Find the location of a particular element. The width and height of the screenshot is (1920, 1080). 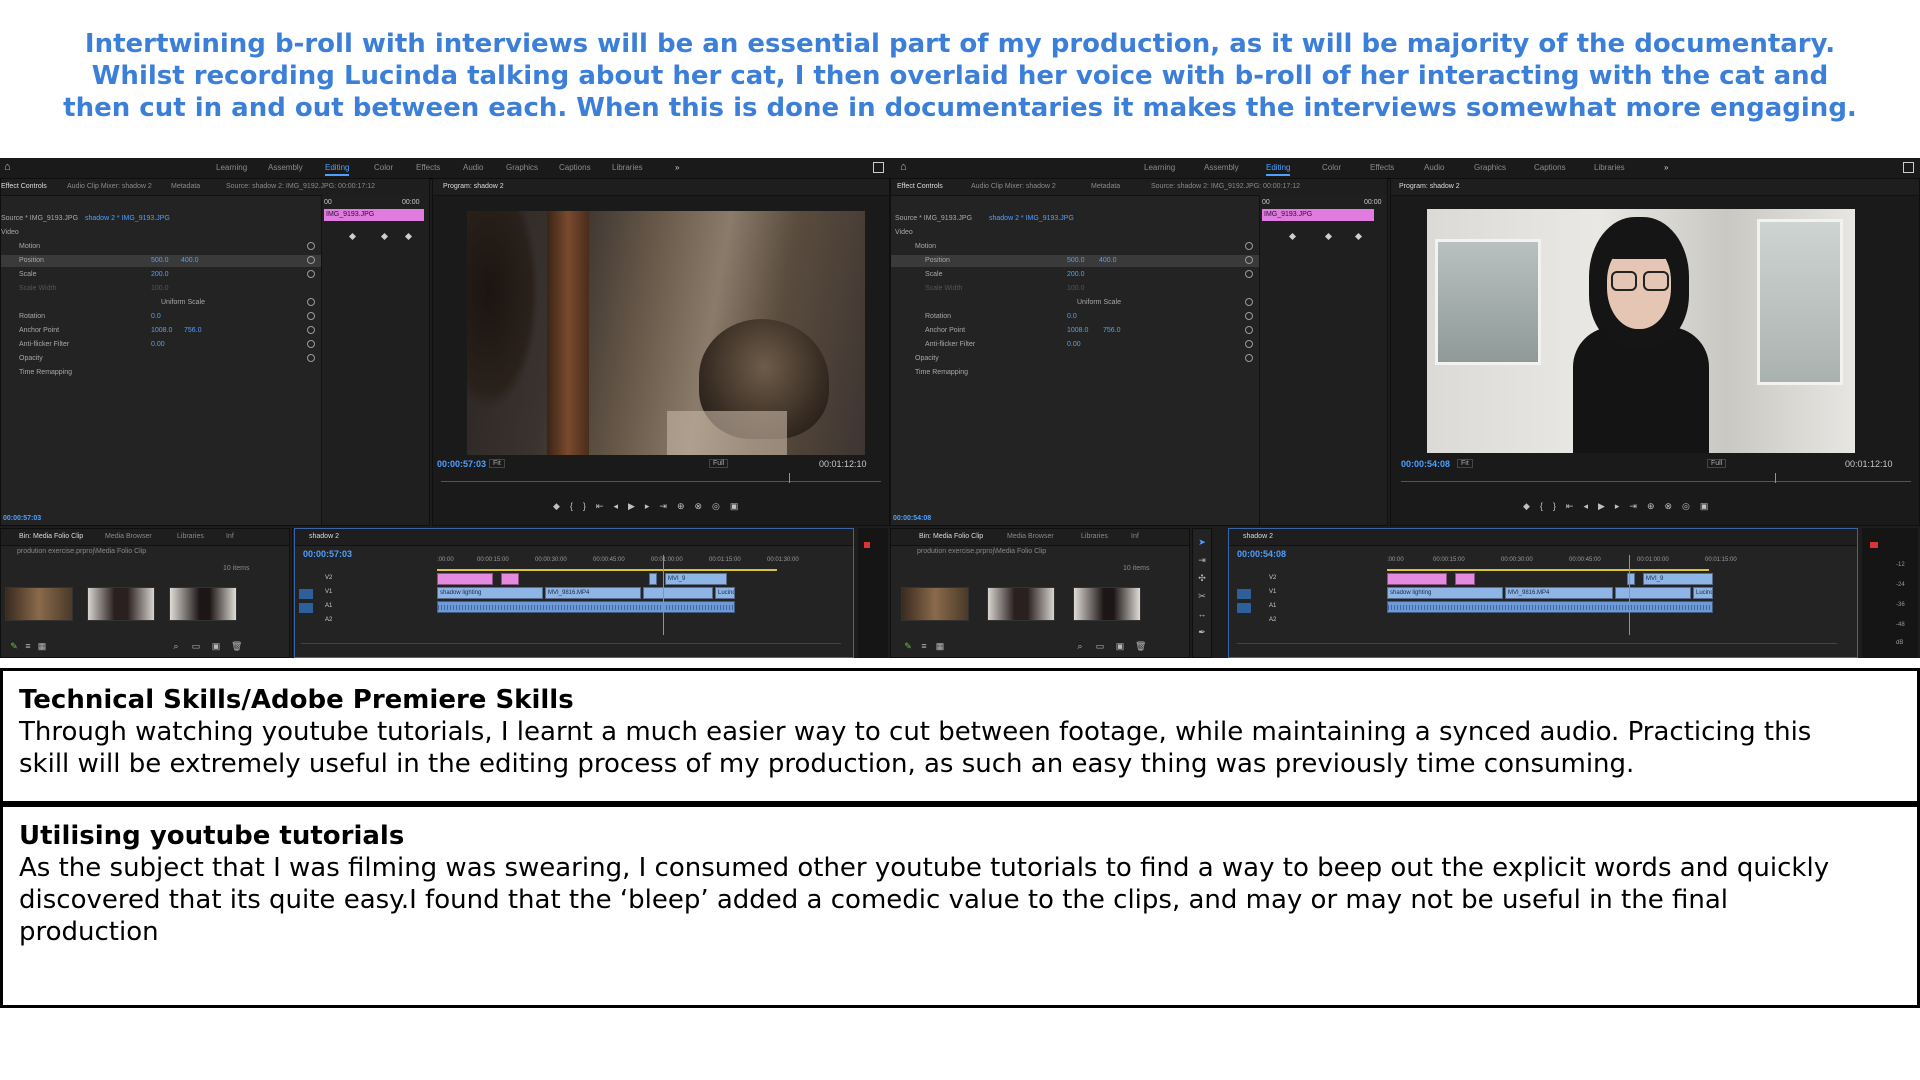

pen-tool-icon: ✒ is located at coordinates (1202, 632).